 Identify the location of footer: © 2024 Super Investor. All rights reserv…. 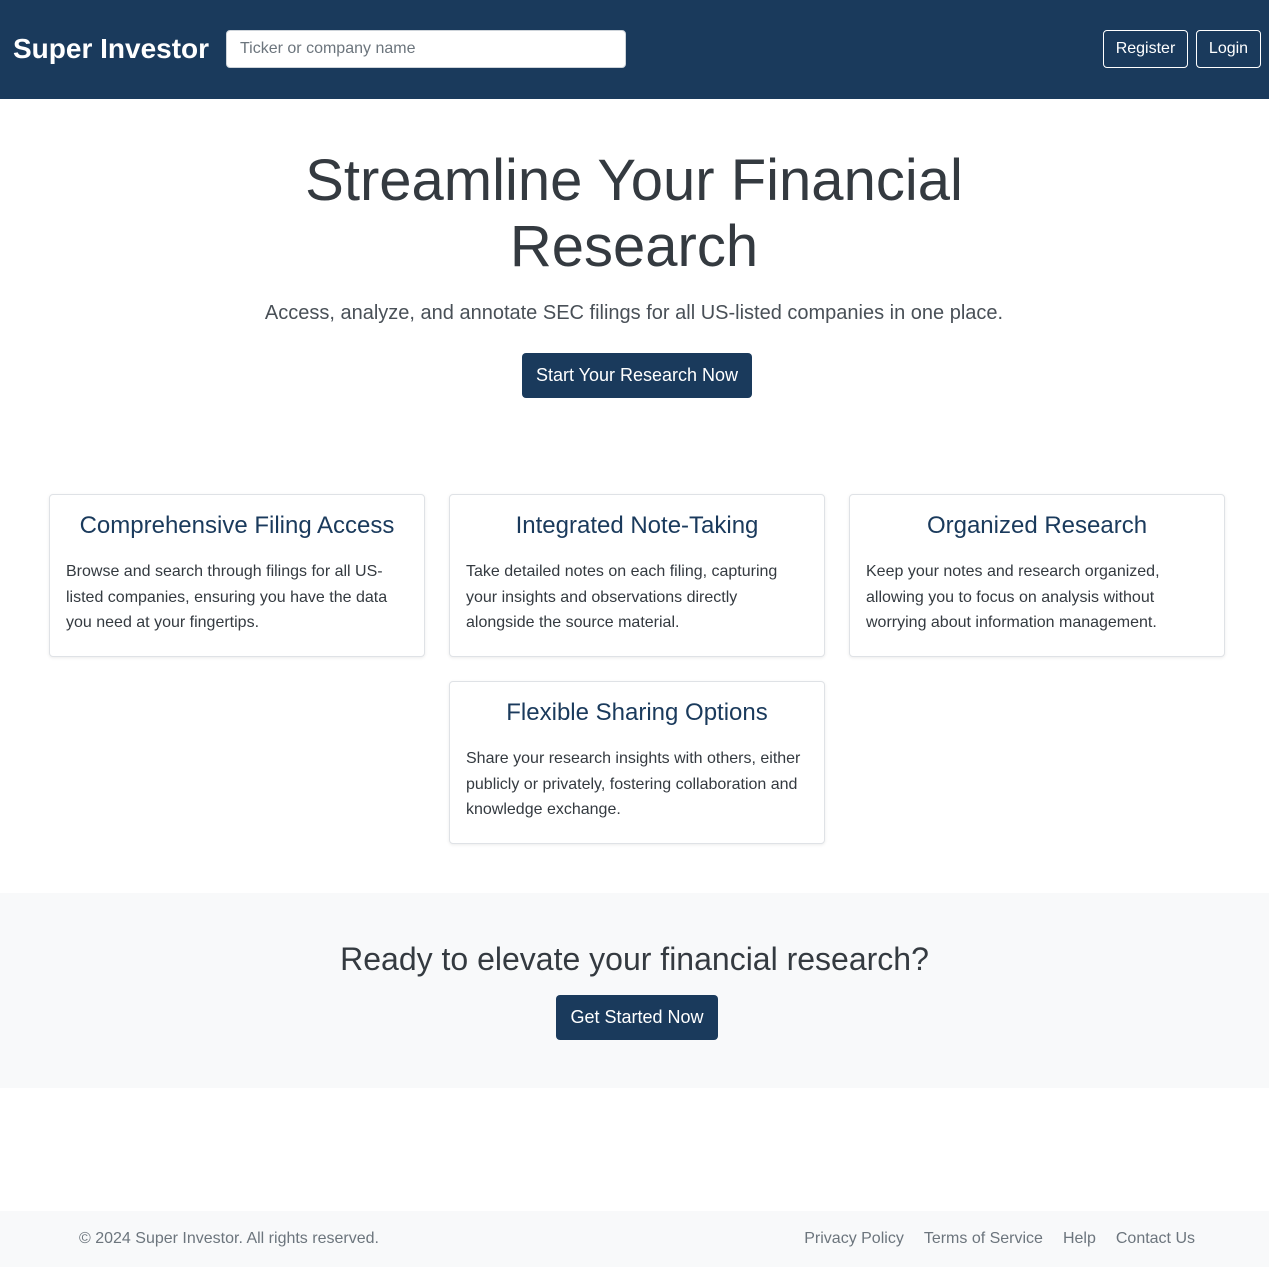
(634, 1239).